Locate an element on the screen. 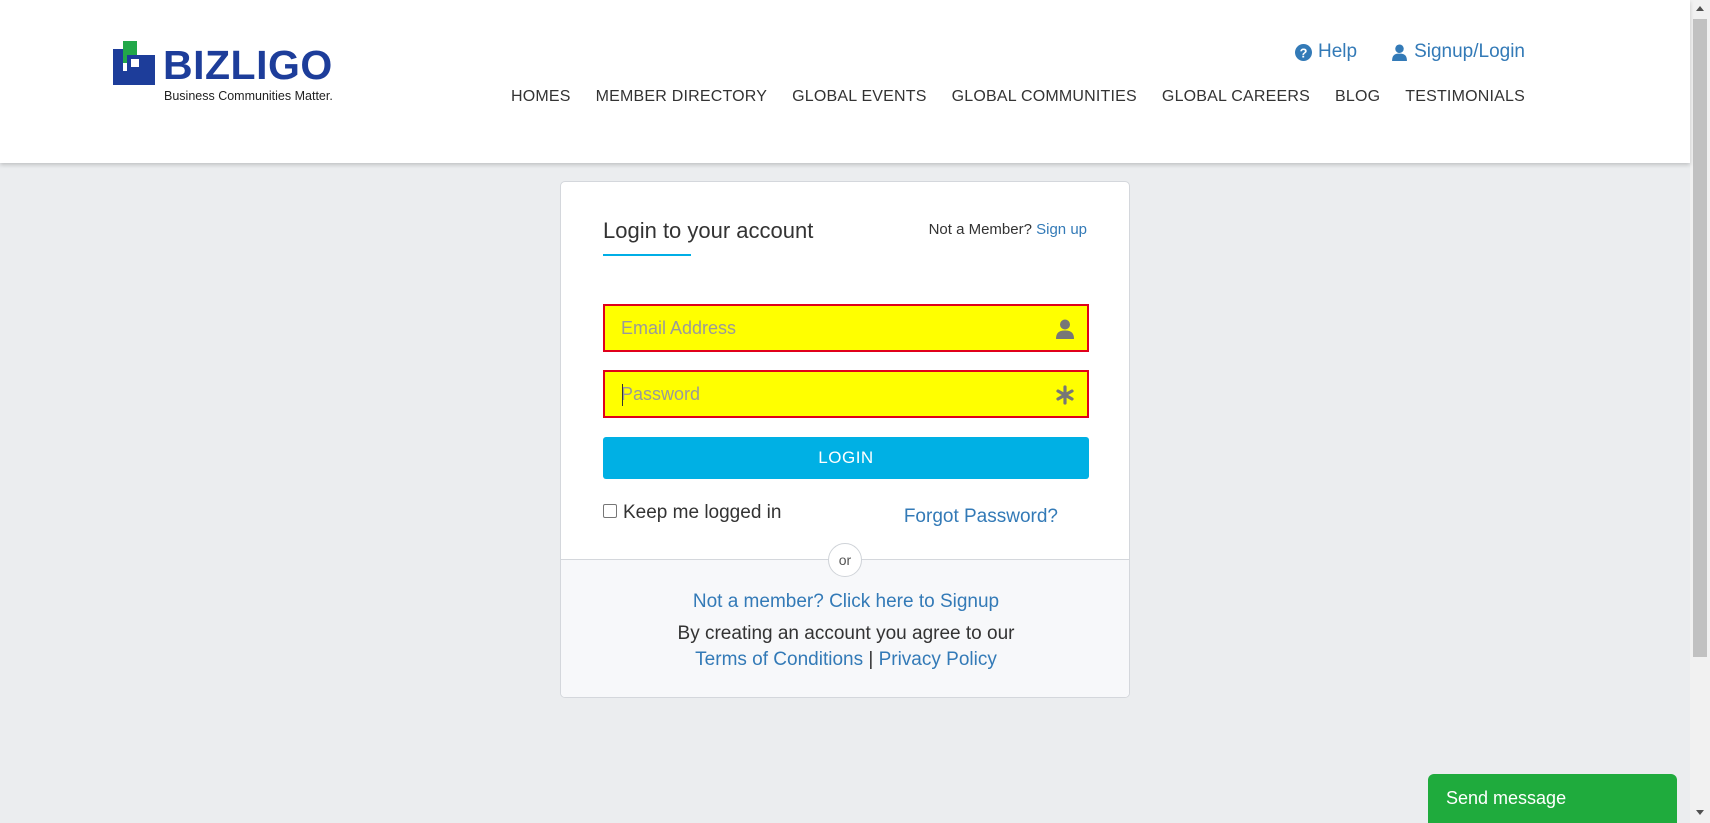 This screenshot has height=823, width=1710. nav-item-global-events: GLOBAL EVENTS is located at coordinates (859, 97).